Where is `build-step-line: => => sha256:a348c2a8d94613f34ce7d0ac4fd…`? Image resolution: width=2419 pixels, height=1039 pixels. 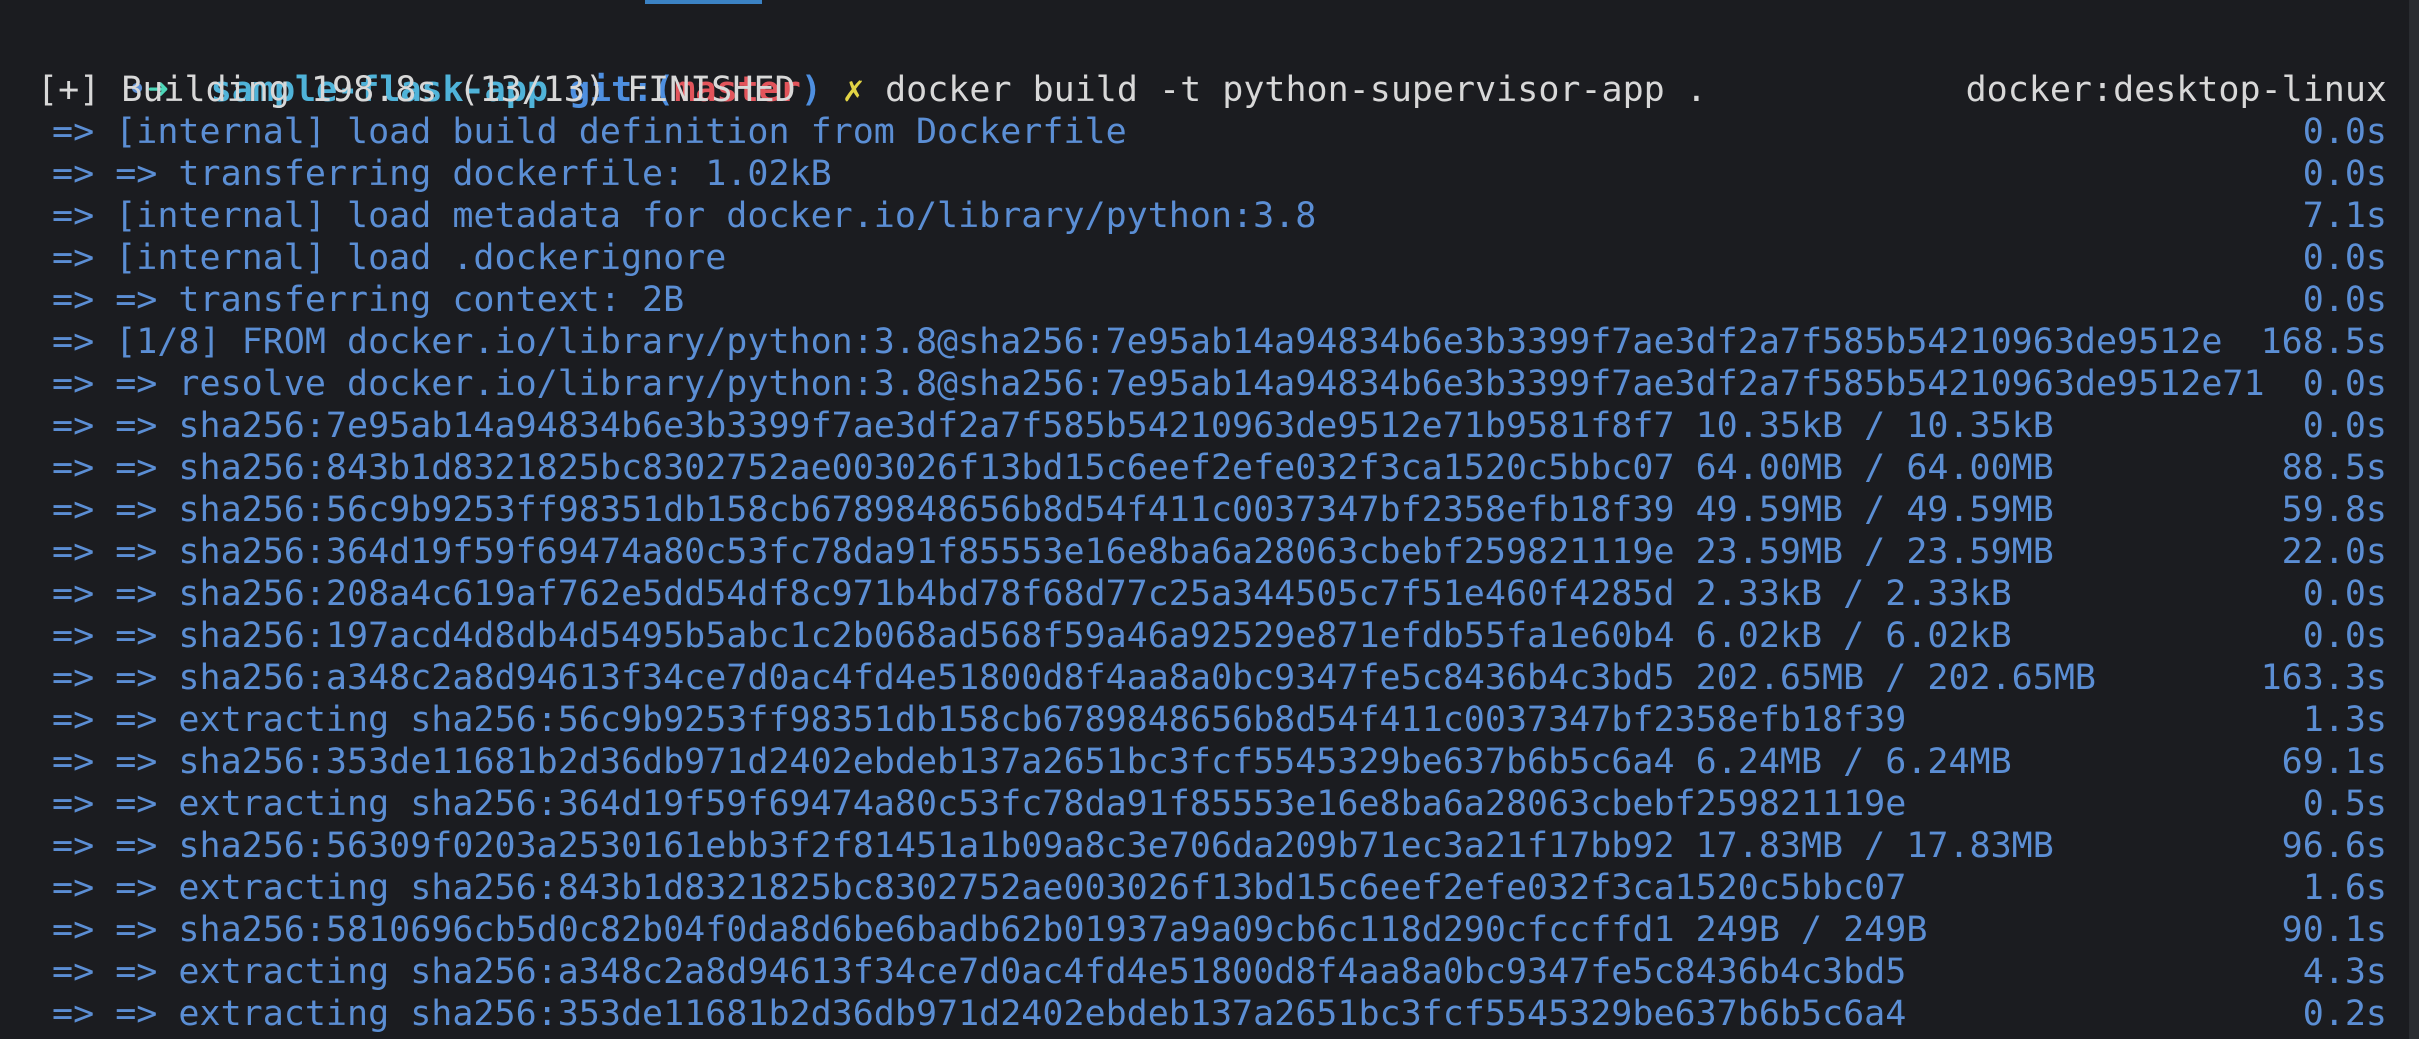 build-step-line: => => sha256:a348c2a8d94613f34ce7d0ac4fd… is located at coordinates (1200, 678).